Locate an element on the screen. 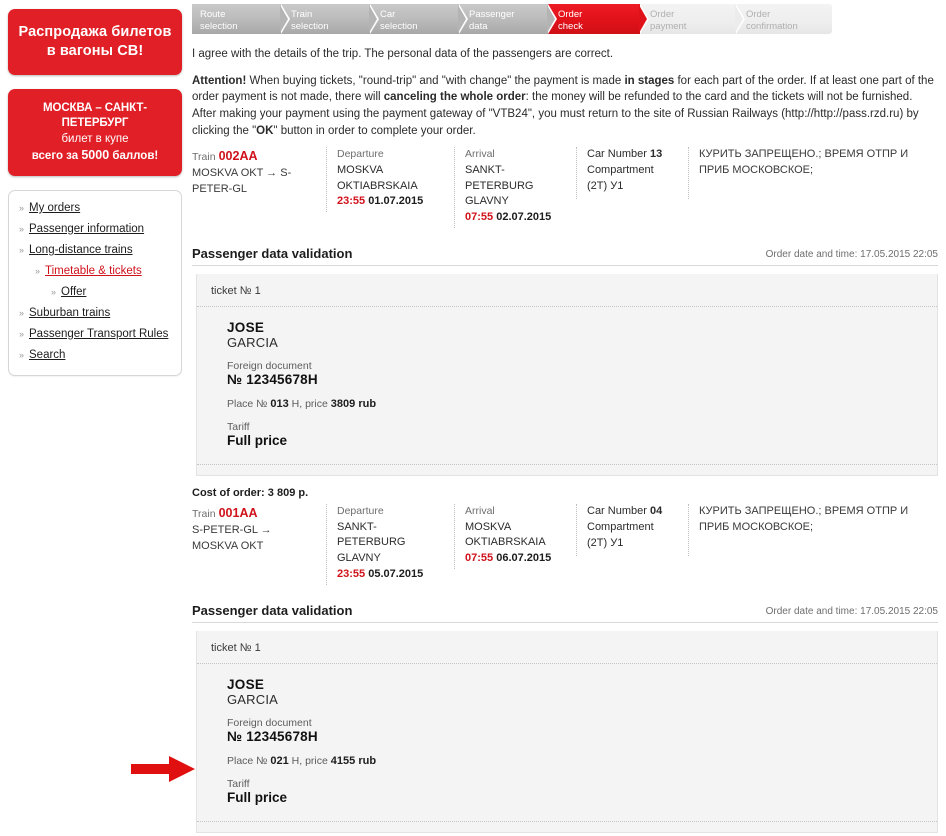 The width and height of the screenshot is (946, 836). sidebar-item-passenger-information: » Passenger information is located at coordinates (95, 229).